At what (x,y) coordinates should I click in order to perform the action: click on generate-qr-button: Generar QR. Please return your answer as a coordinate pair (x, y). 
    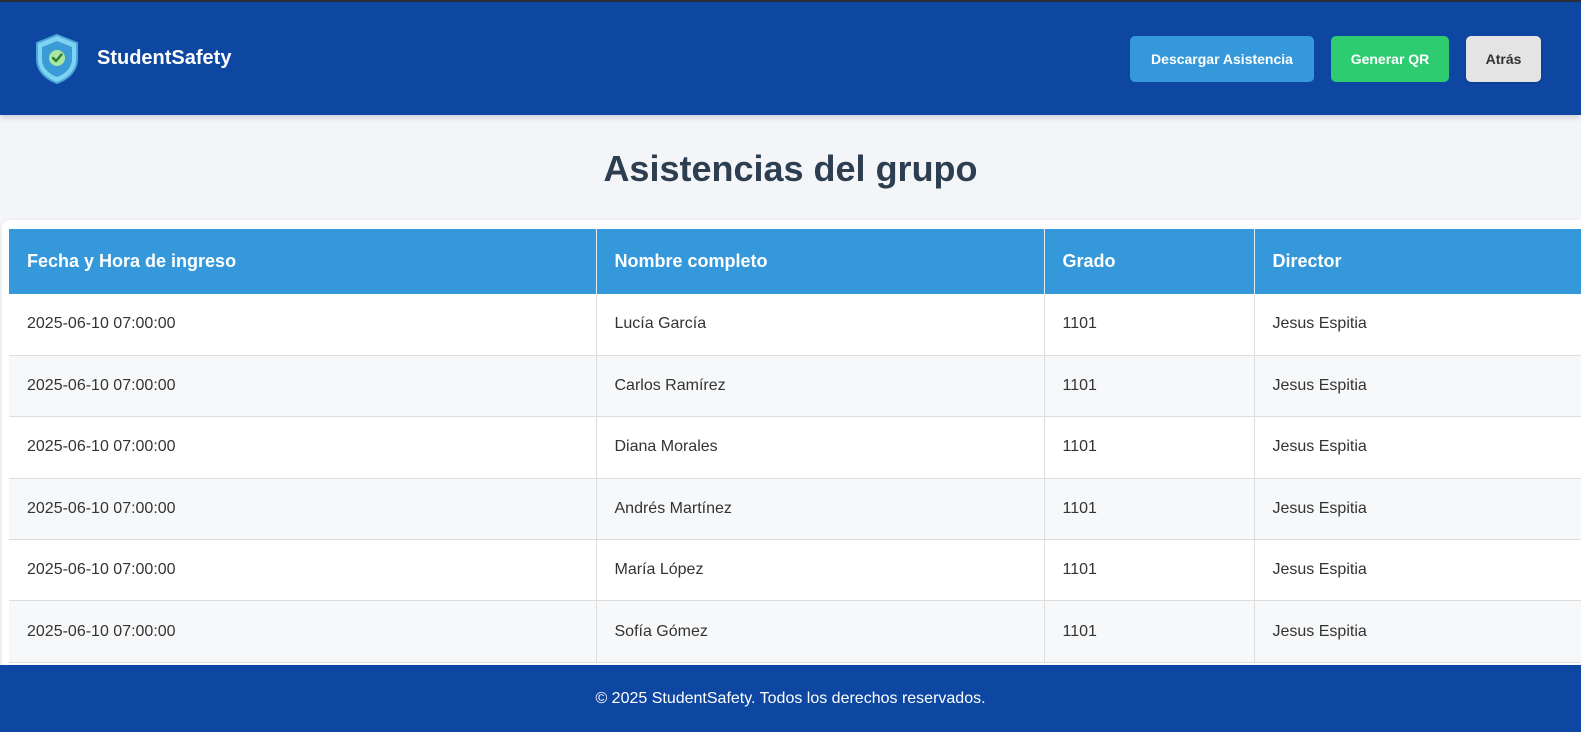
    Looking at the image, I should click on (1390, 58).